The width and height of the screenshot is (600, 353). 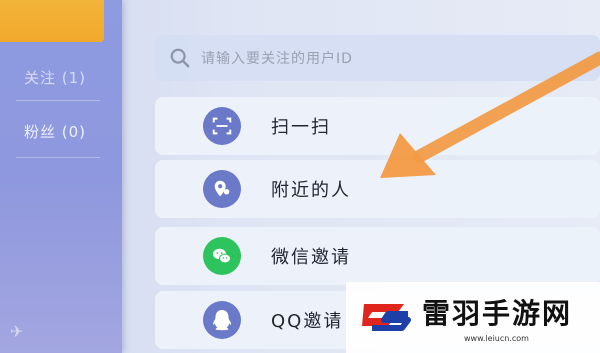 I want to click on sidebar-item-label: 关注 (1), so click(x=55, y=77).